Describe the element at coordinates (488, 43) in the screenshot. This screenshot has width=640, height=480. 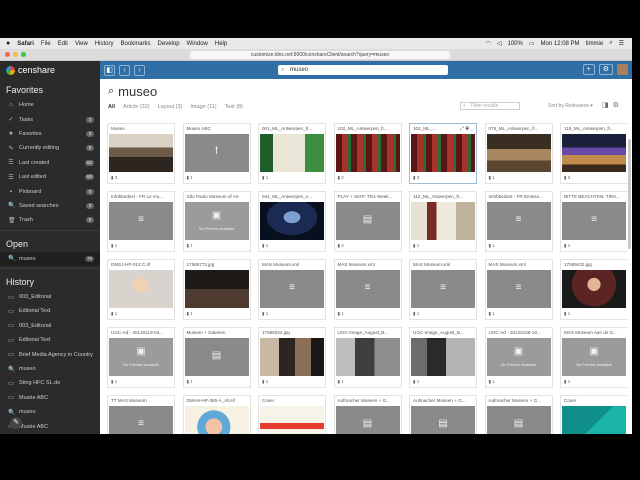
I see `wifi-icon: ◠` at that location.